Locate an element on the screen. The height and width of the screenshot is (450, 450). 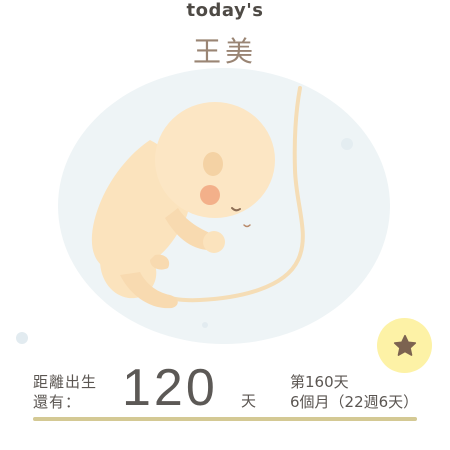
countdown-label-line2: 還有： is located at coordinates (57, 402).